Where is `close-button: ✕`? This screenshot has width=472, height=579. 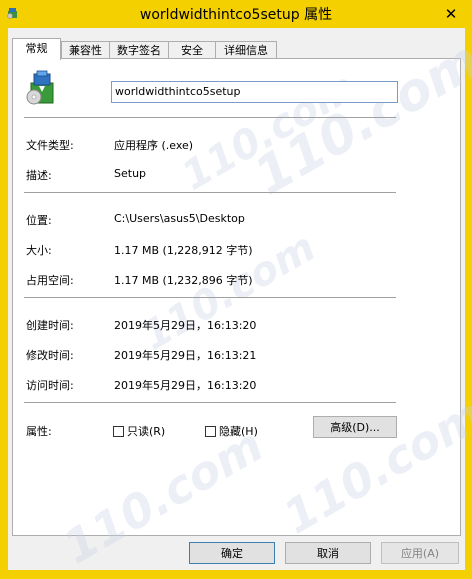
close-button: ✕ is located at coordinates (451, 14).